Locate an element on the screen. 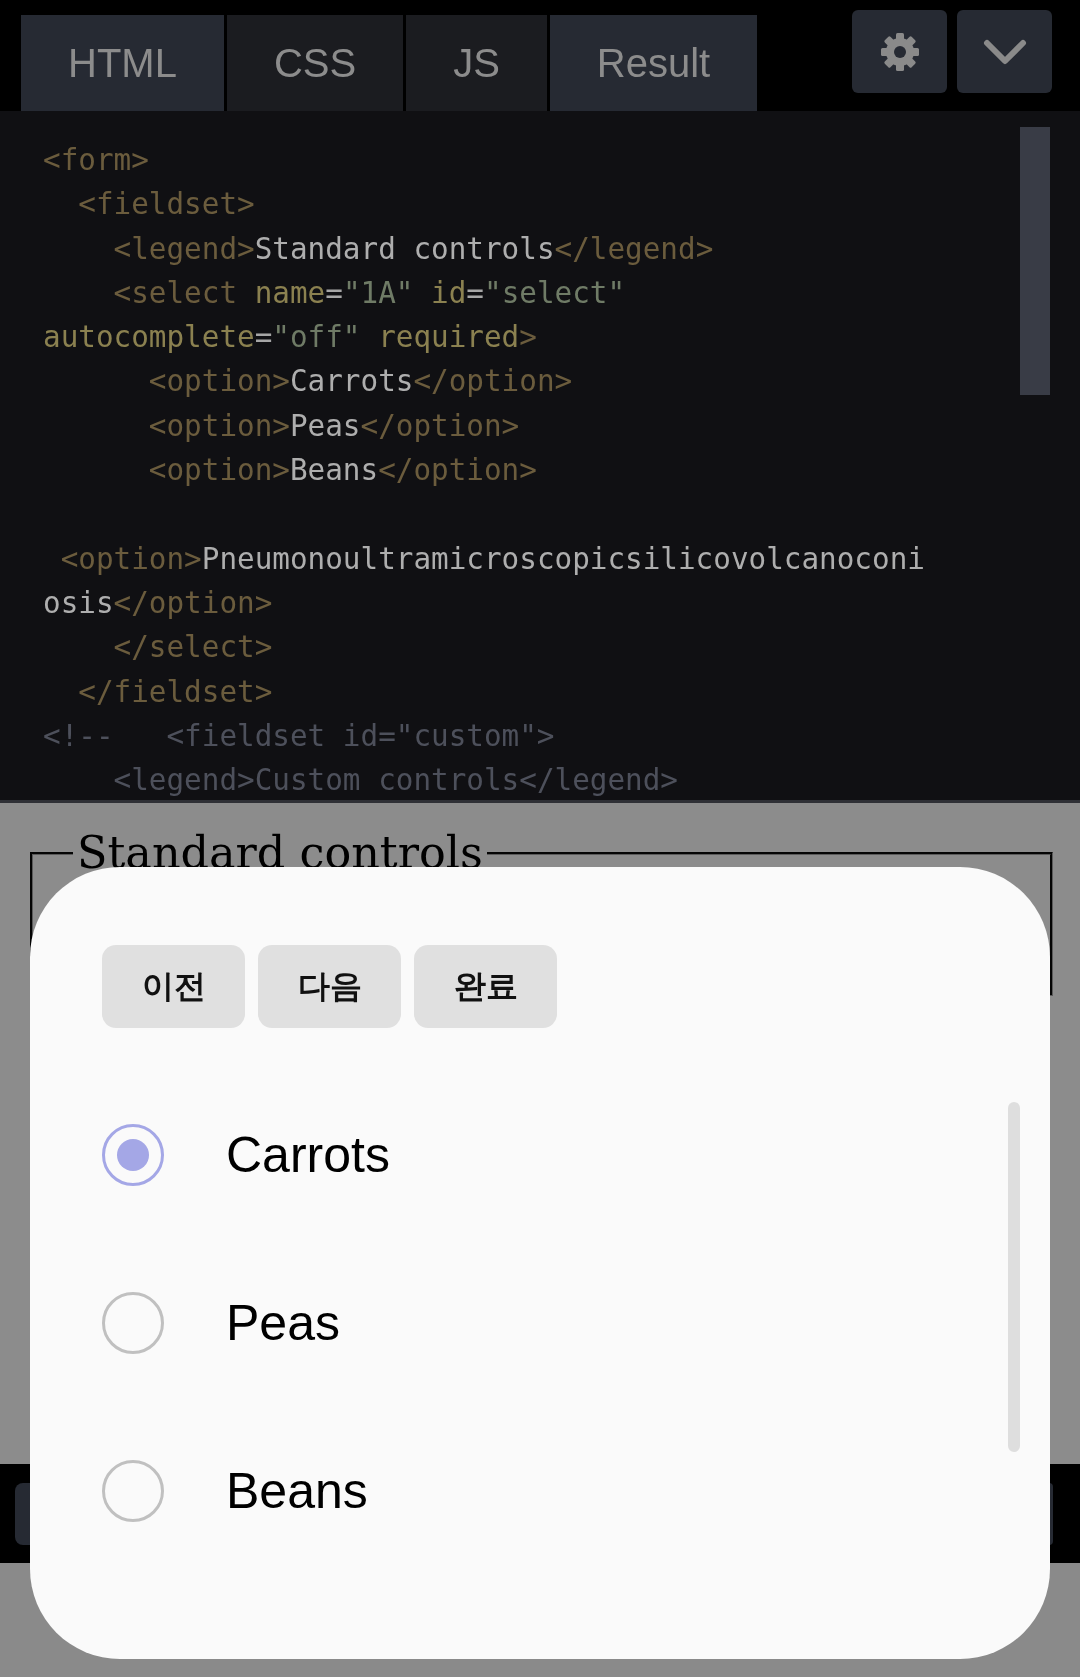 The height and width of the screenshot is (1677, 1080). code-line: autocomplete="off" required> is located at coordinates (290, 337).